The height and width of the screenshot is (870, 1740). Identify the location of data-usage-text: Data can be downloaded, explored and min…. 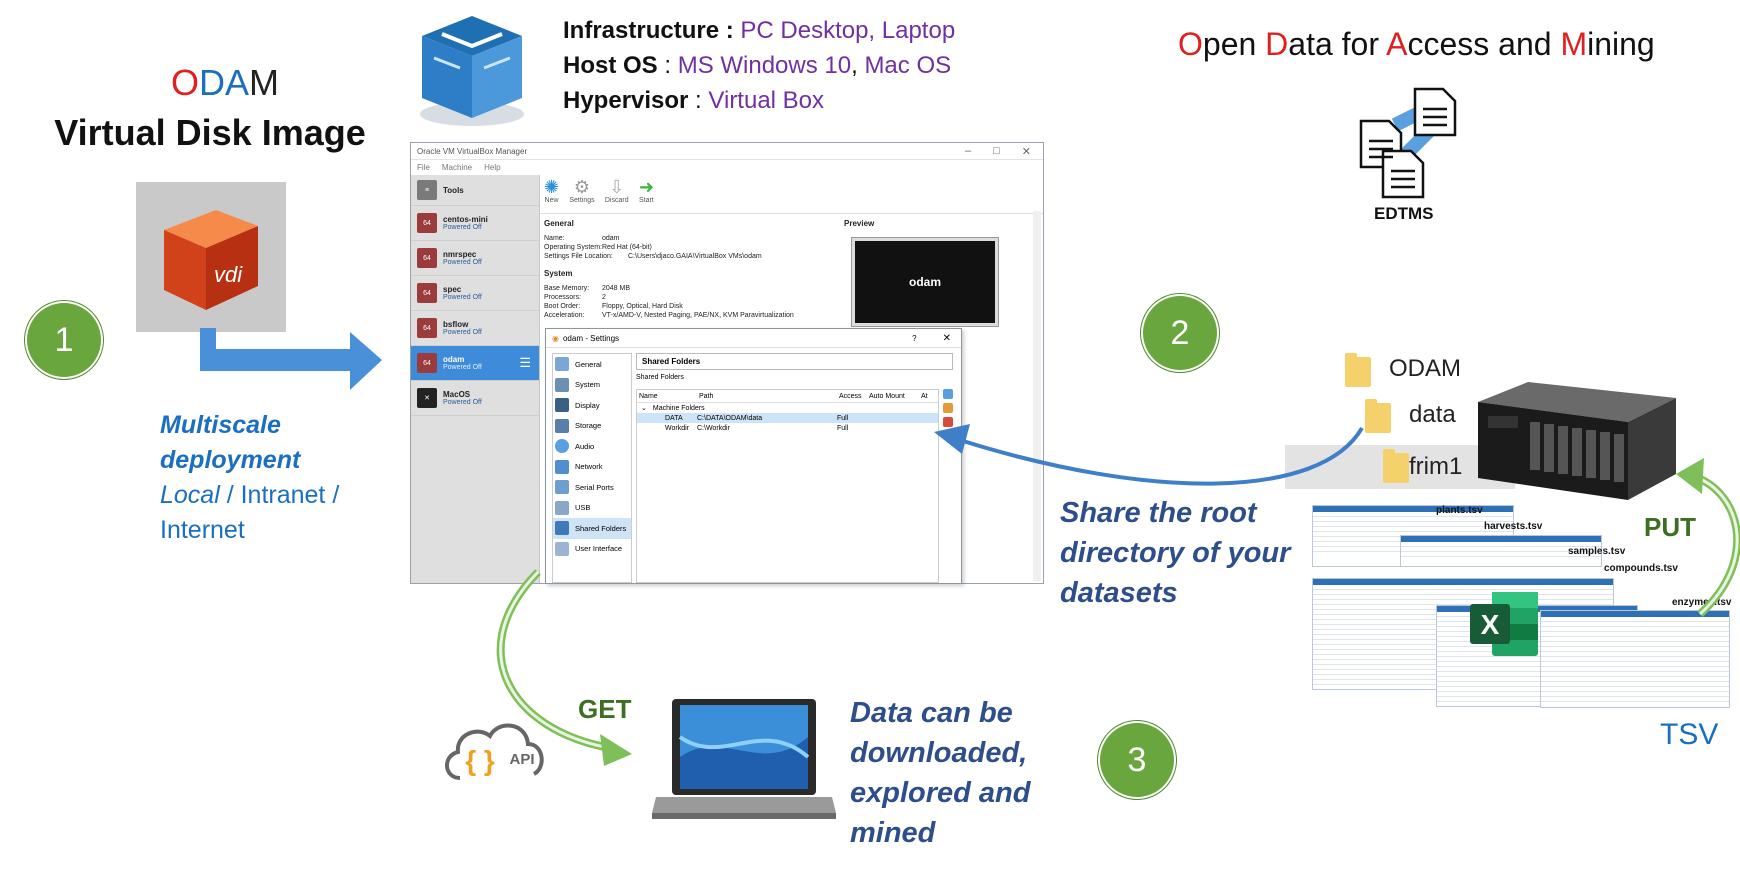
(940, 773).